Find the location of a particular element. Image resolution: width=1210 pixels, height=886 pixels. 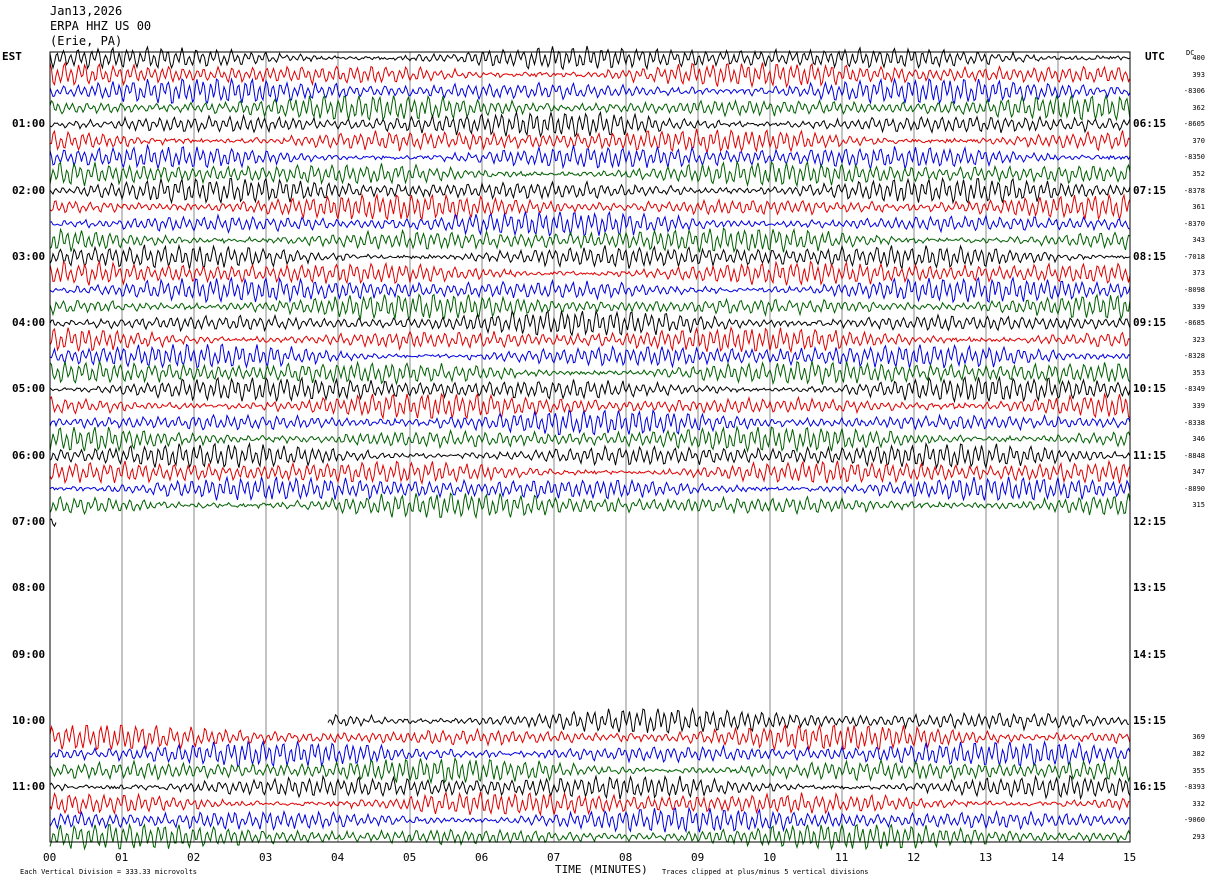

dc-offset-label: 293 is located at coordinates (1198, 836).